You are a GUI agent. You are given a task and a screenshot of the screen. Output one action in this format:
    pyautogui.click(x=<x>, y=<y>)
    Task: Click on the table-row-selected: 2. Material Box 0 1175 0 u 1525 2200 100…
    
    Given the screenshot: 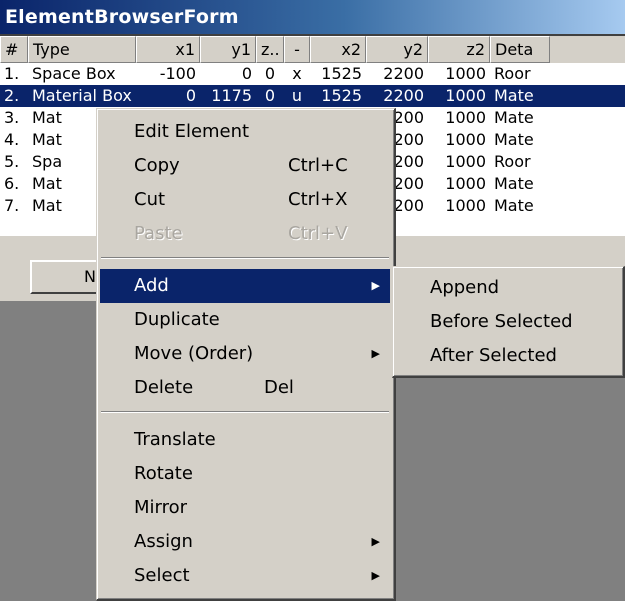 What is the action you would take?
    pyautogui.click(x=312, y=96)
    